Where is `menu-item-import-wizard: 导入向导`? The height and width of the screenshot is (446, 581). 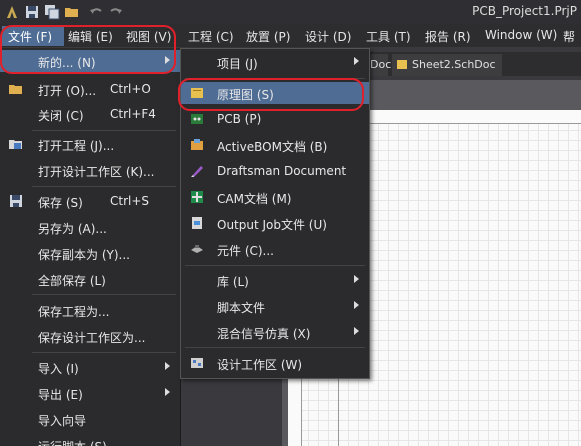
menu-item-import-wizard: 导入向导 is located at coordinates (90, 419).